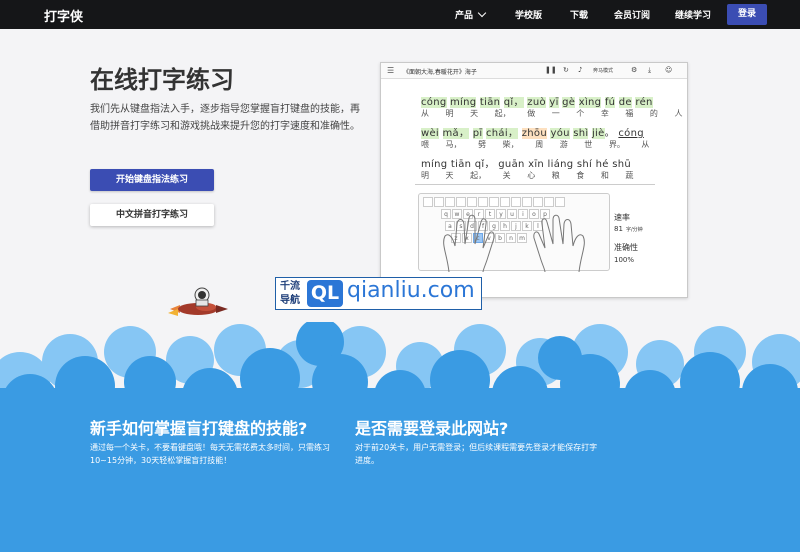 This screenshot has height=552, width=800. I want to click on pinyin-1-4: ，, so click(518, 102).